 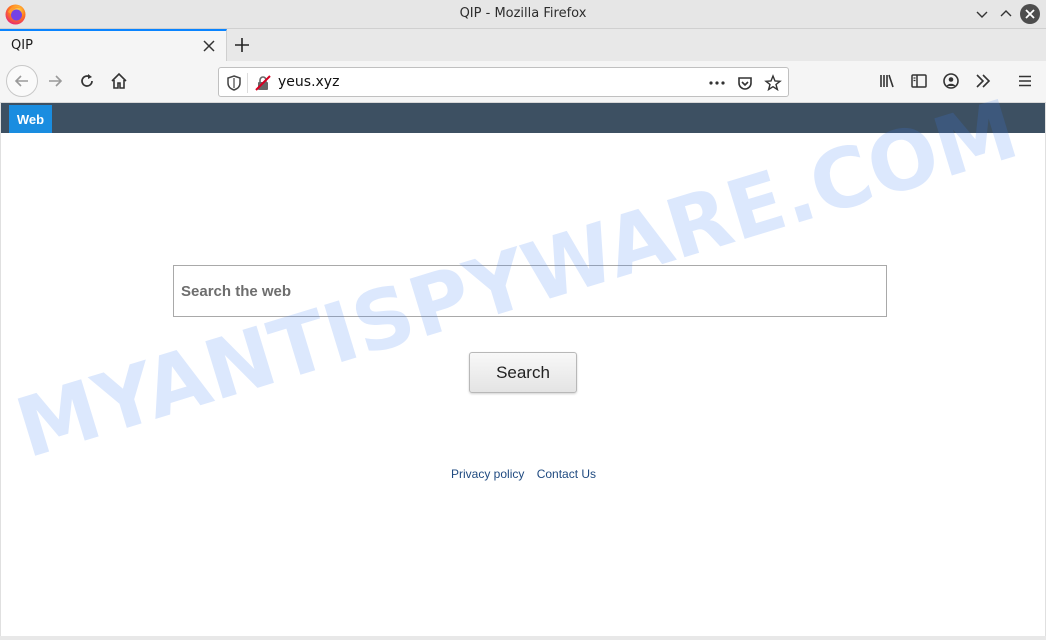 I want to click on contact-us-link: Contact Us, so click(x=566, y=474).